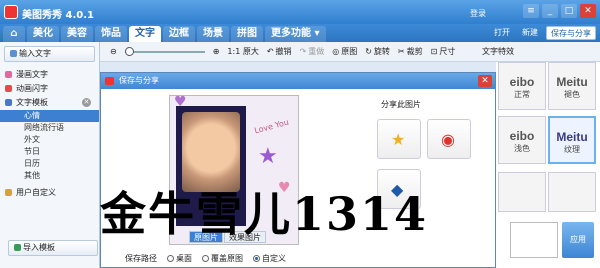  Describe the element at coordinates (283, 51) in the screenshot. I see `undo-label: 撤销` at that location.